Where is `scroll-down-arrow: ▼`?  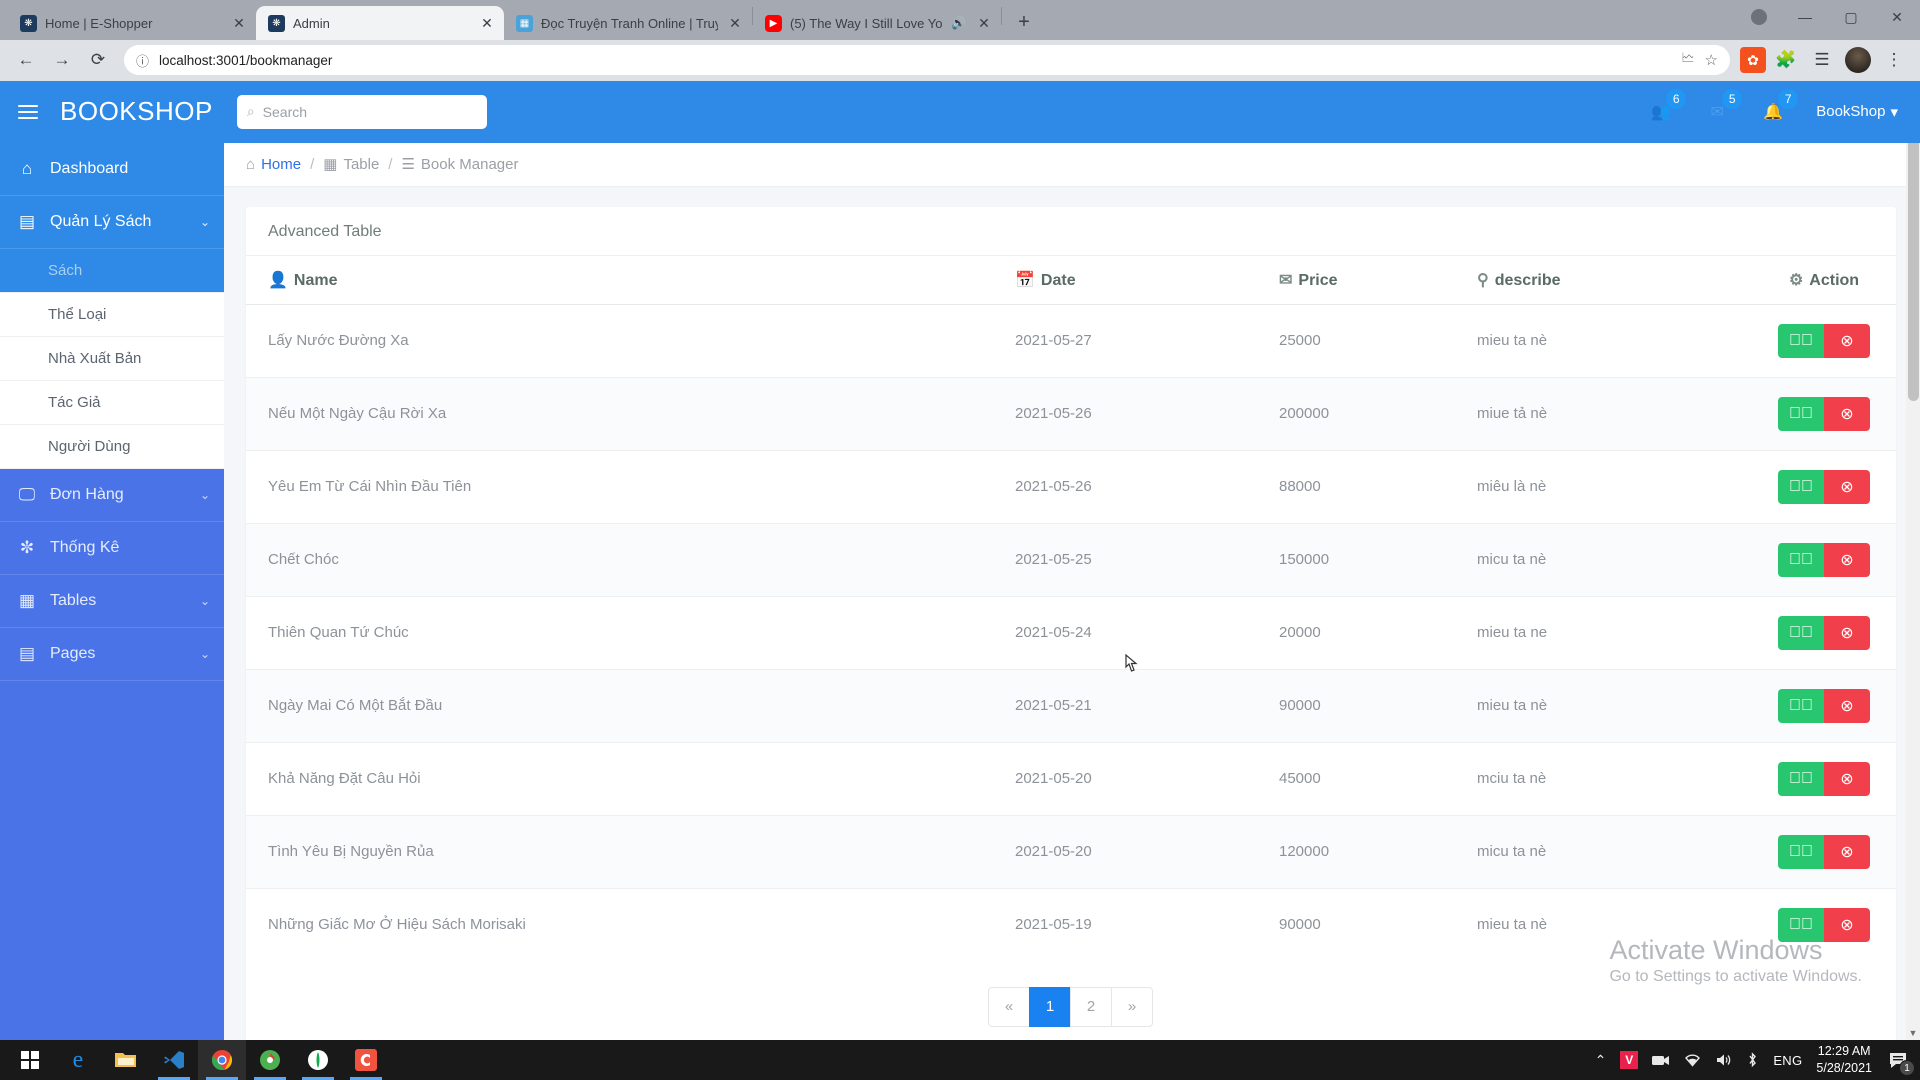
scroll-down-arrow: ▼ is located at coordinates (1913, 1033).